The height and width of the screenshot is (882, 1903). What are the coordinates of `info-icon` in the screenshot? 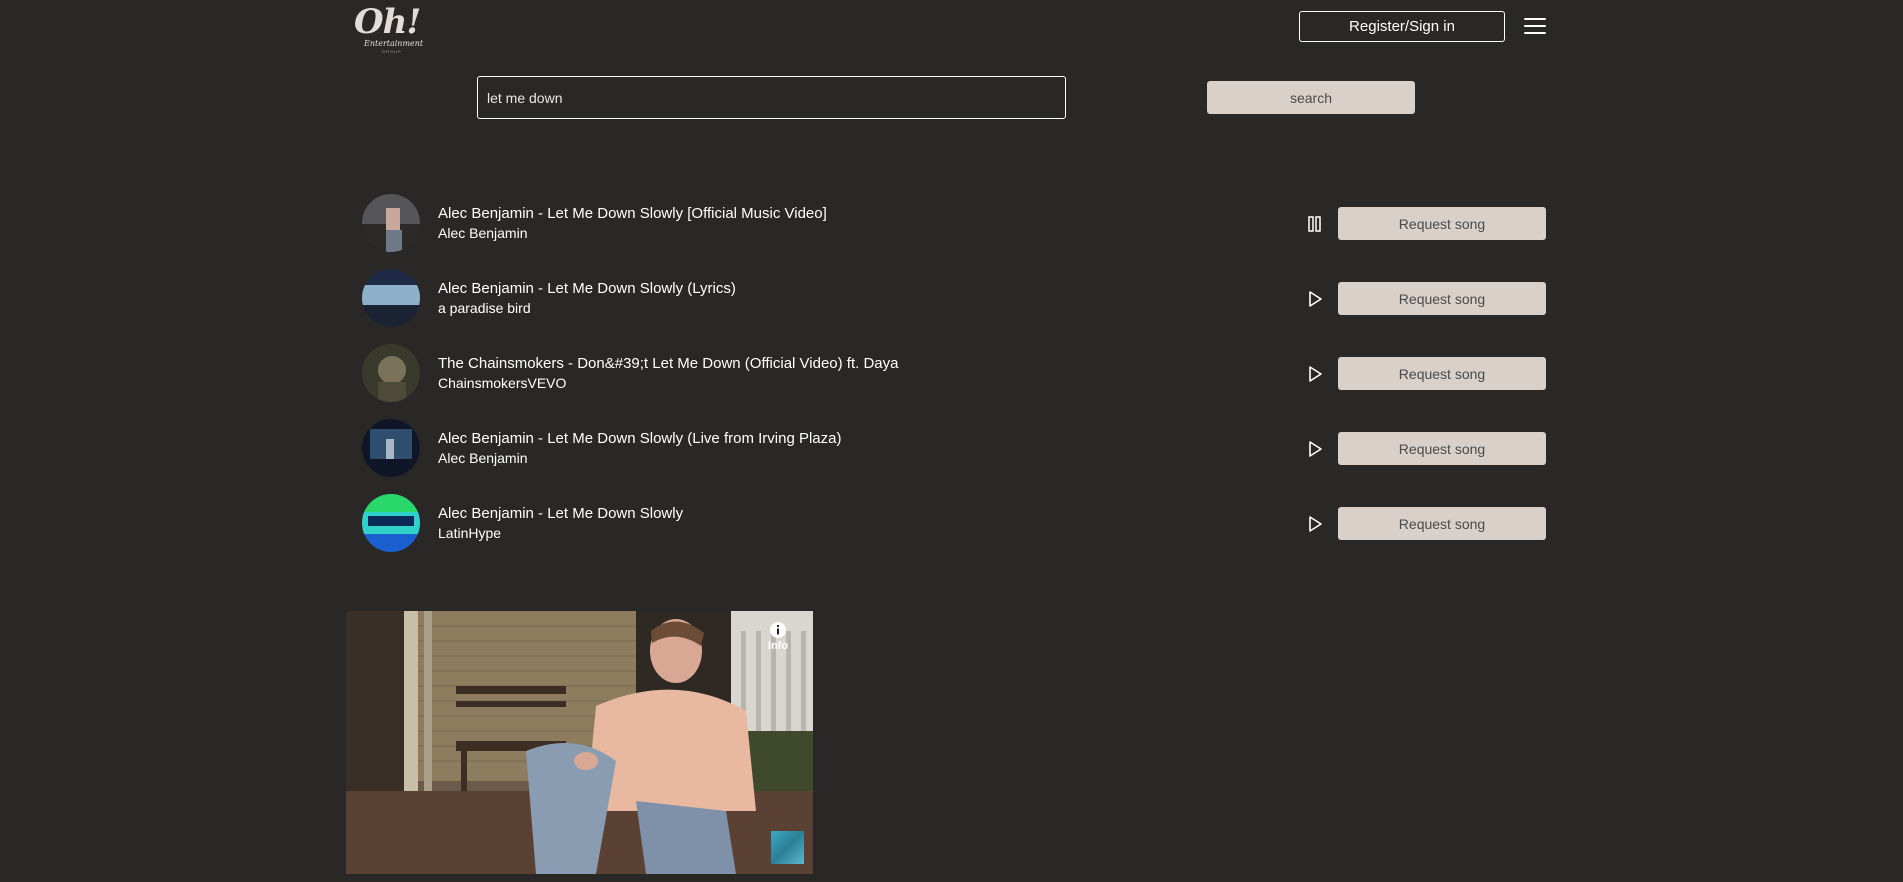 It's located at (778, 630).